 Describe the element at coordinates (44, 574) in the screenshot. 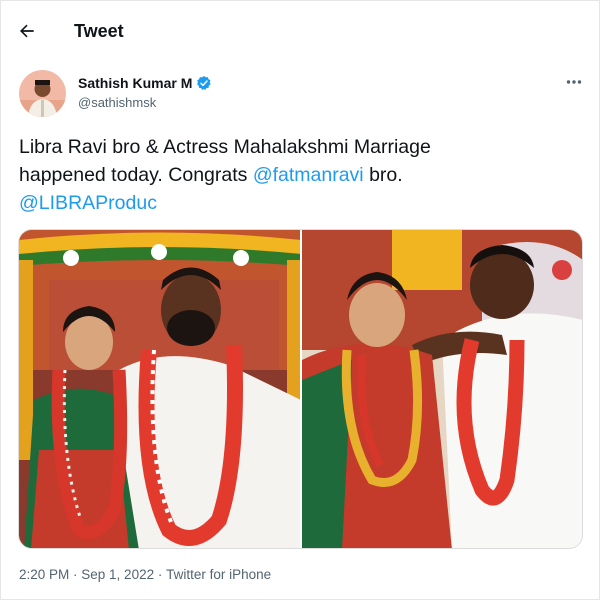

I see `tweet-time: 2:20 PM` at that location.